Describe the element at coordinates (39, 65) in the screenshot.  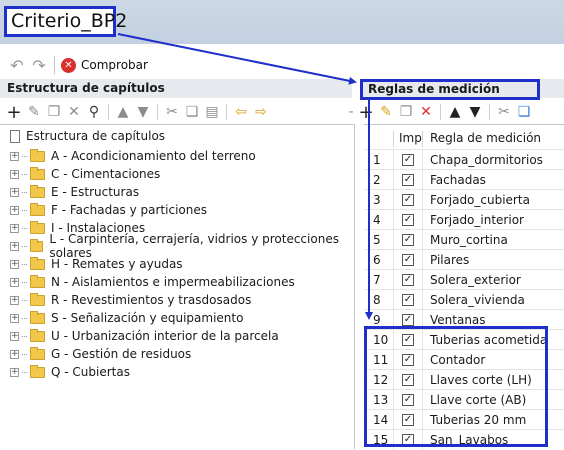
I see `redo-icon: ↷` at that location.